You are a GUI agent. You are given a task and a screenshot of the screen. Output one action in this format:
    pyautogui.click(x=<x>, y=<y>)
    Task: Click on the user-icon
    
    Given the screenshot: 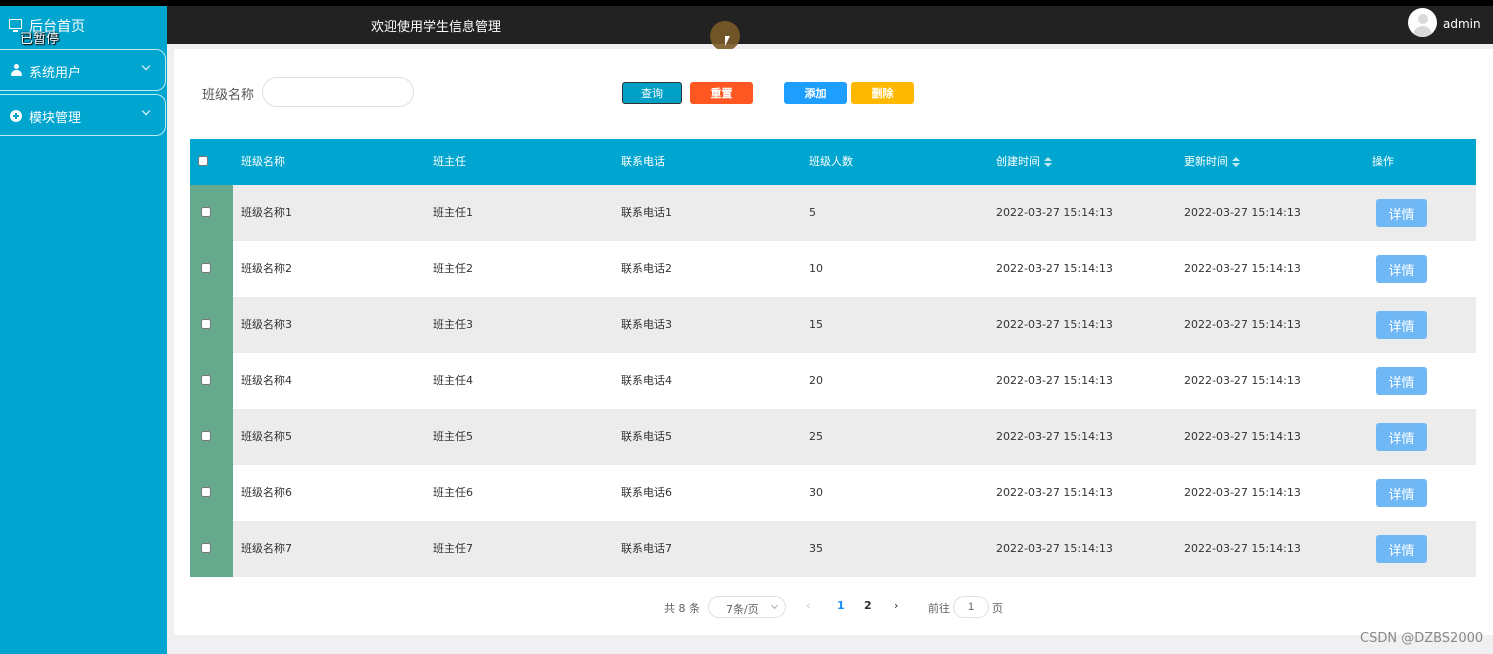 What is the action you would take?
    pyautogui.click(x=16, y=70)
    